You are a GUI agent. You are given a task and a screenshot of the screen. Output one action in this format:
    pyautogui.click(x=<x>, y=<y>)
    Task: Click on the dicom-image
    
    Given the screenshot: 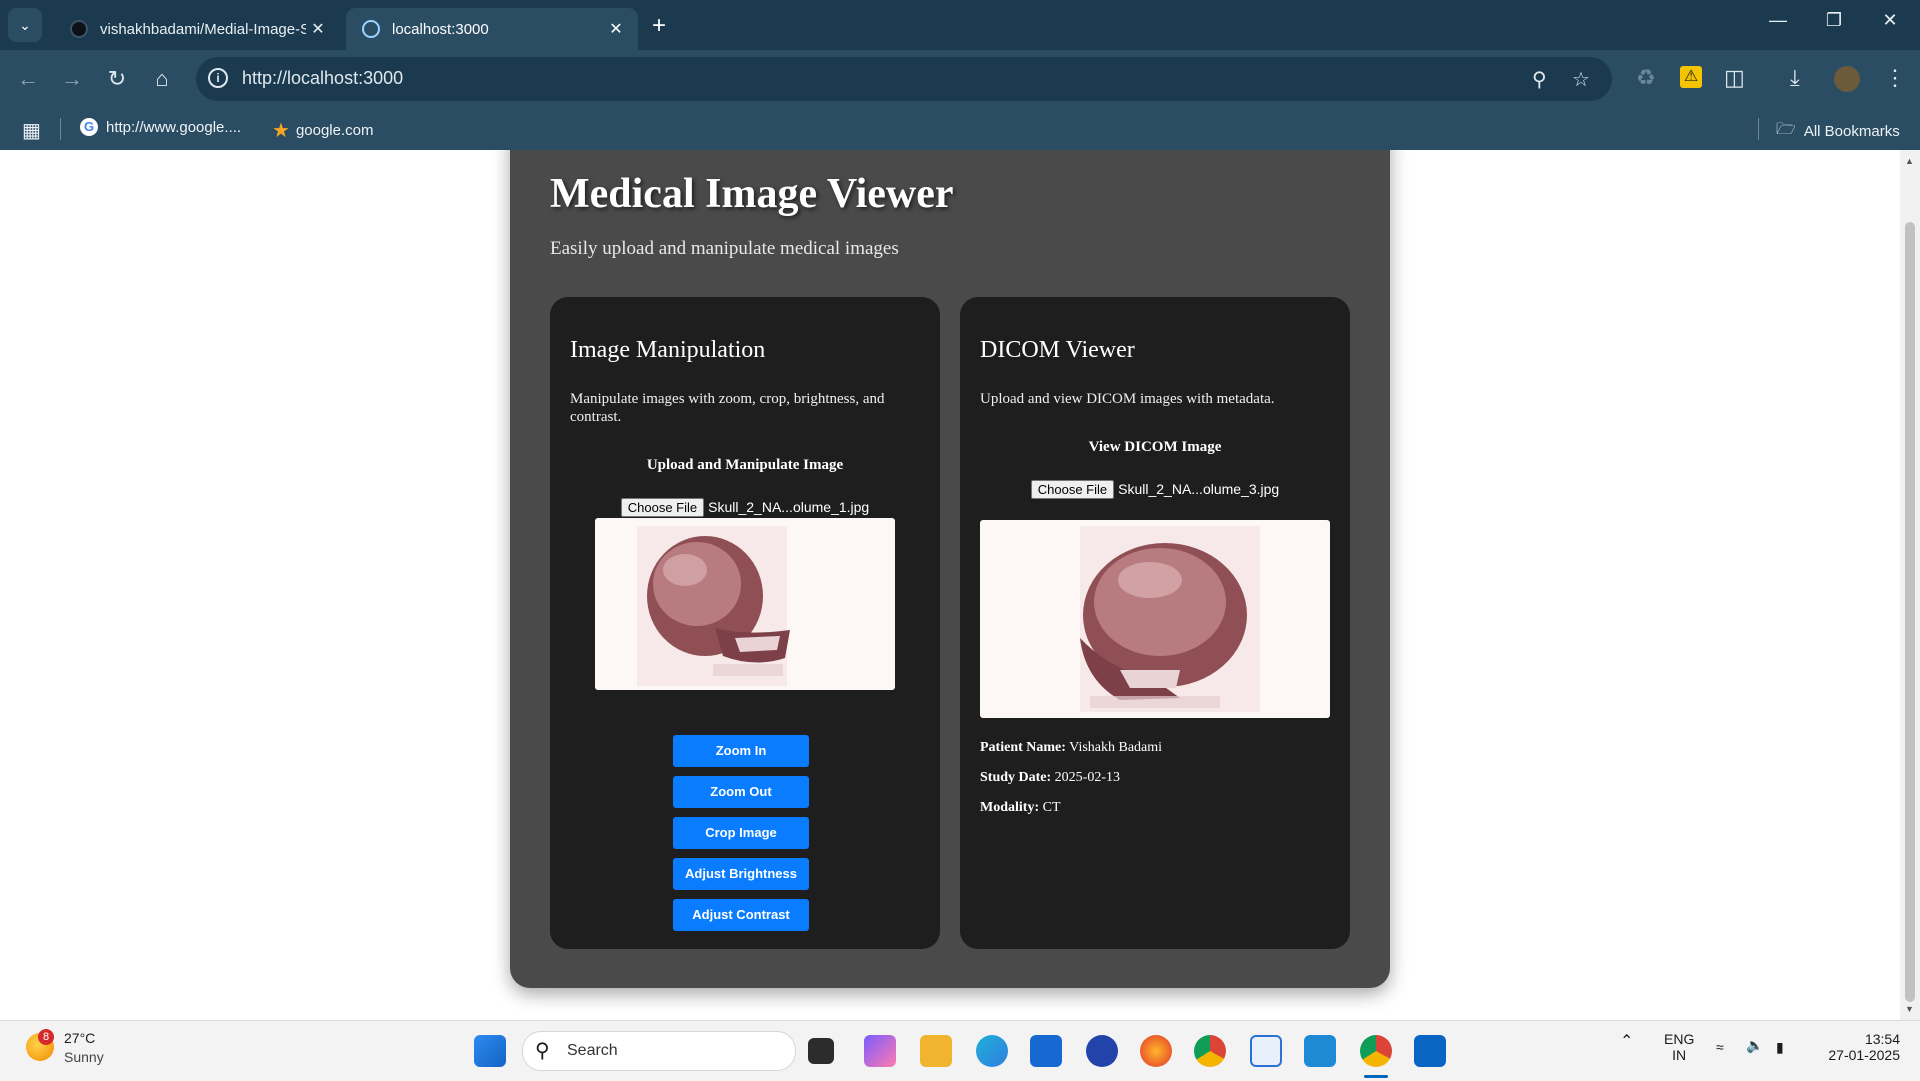 What is the action you would take?
    pyautogui.click(x=1155, y=619)
    